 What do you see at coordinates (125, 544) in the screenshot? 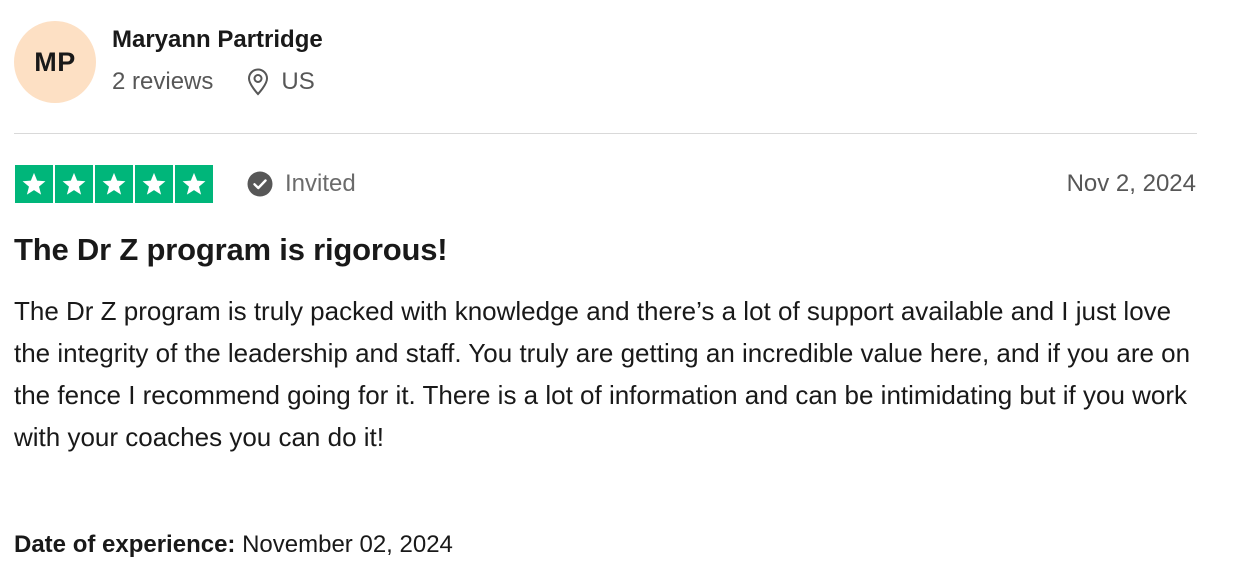
I see `experience-label: Date of experience:` at bounding box center [125, 544].